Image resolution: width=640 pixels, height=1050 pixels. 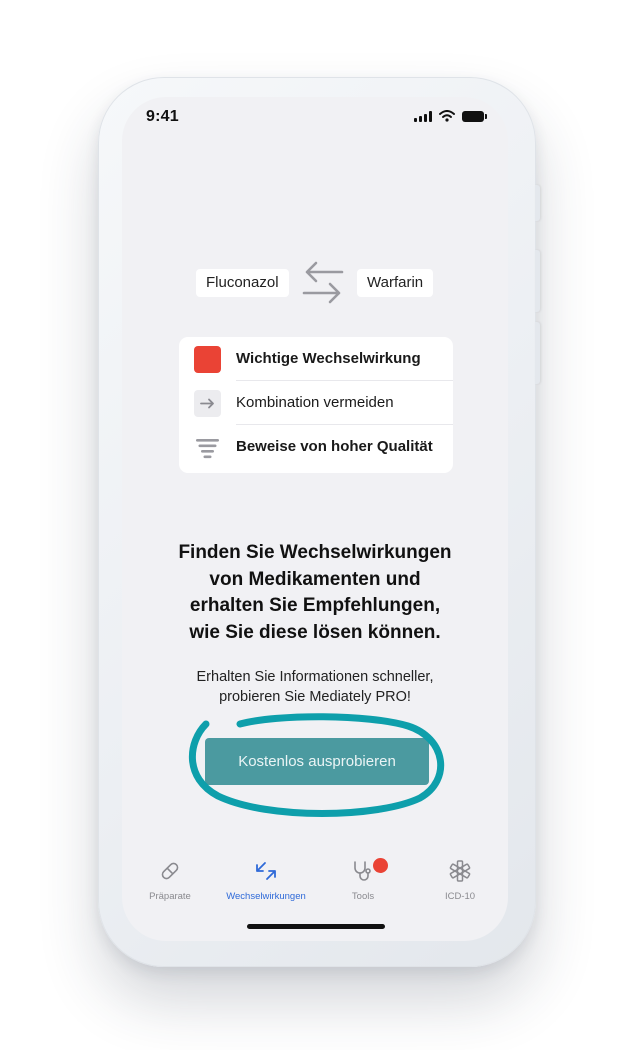 What do you see at coordinates (447, 116) in the screenshot?
I see `wifi-icon` at bounding box center [447, 116].